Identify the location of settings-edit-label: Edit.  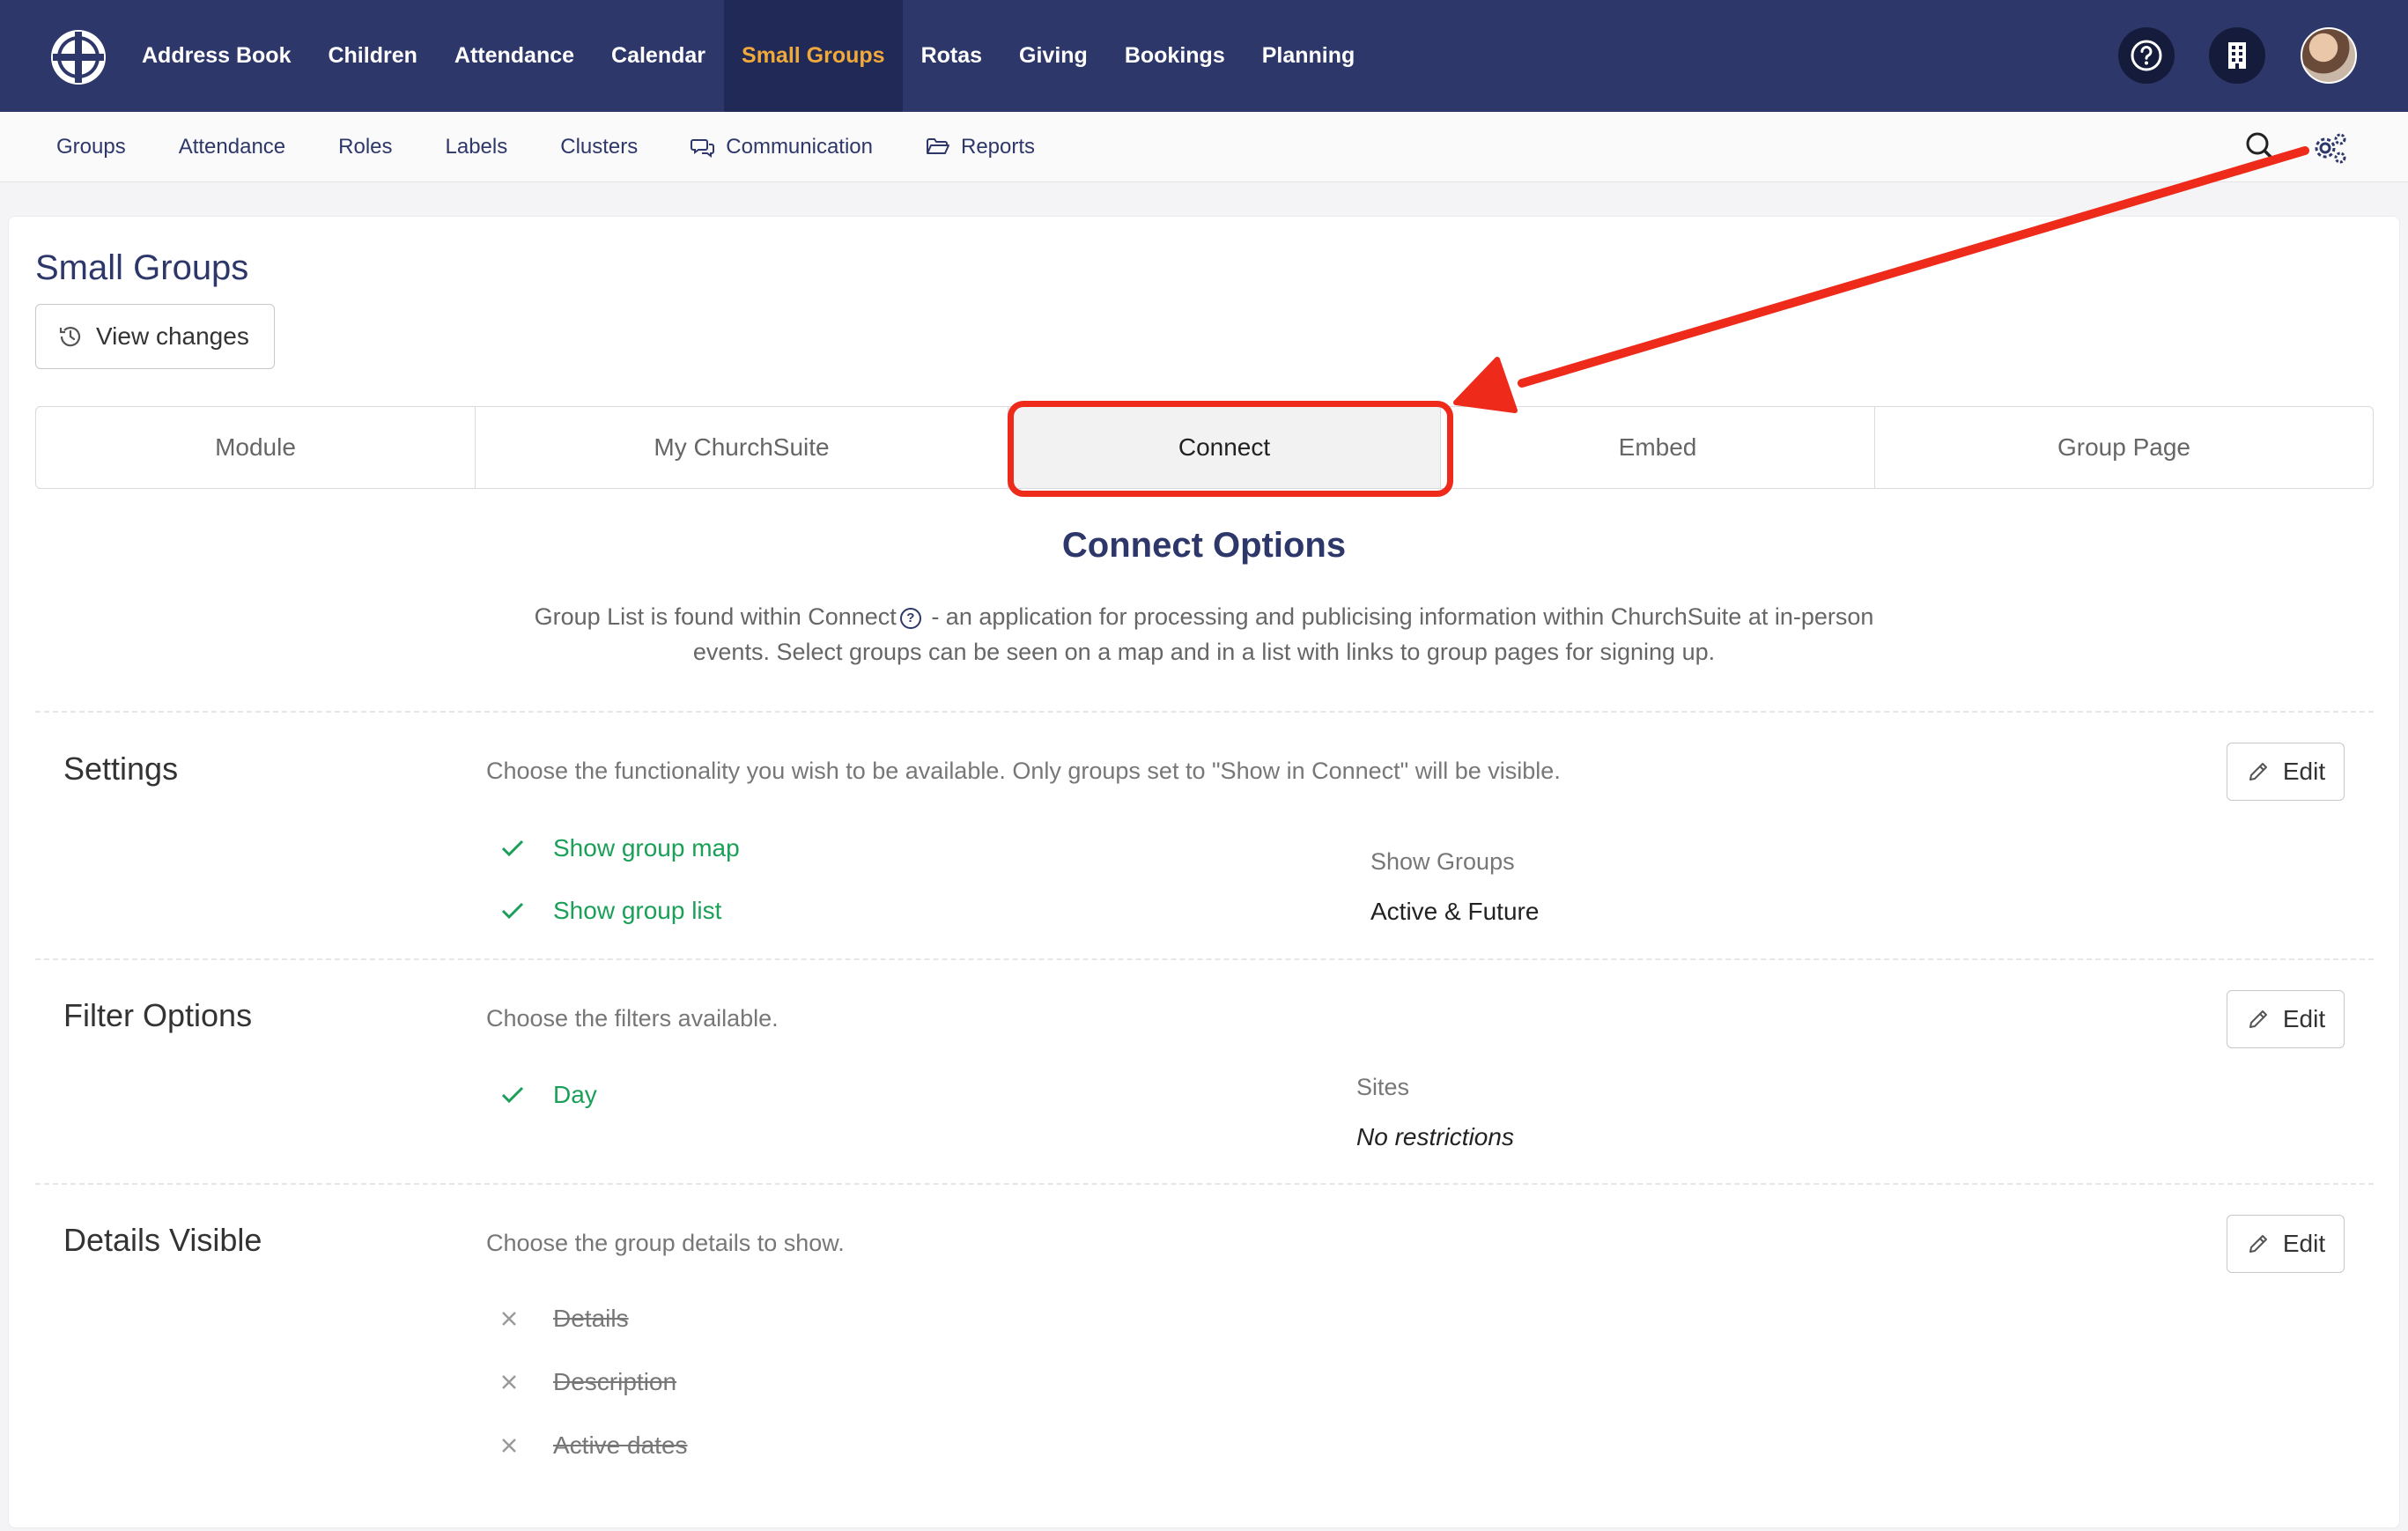
(2304, 771).